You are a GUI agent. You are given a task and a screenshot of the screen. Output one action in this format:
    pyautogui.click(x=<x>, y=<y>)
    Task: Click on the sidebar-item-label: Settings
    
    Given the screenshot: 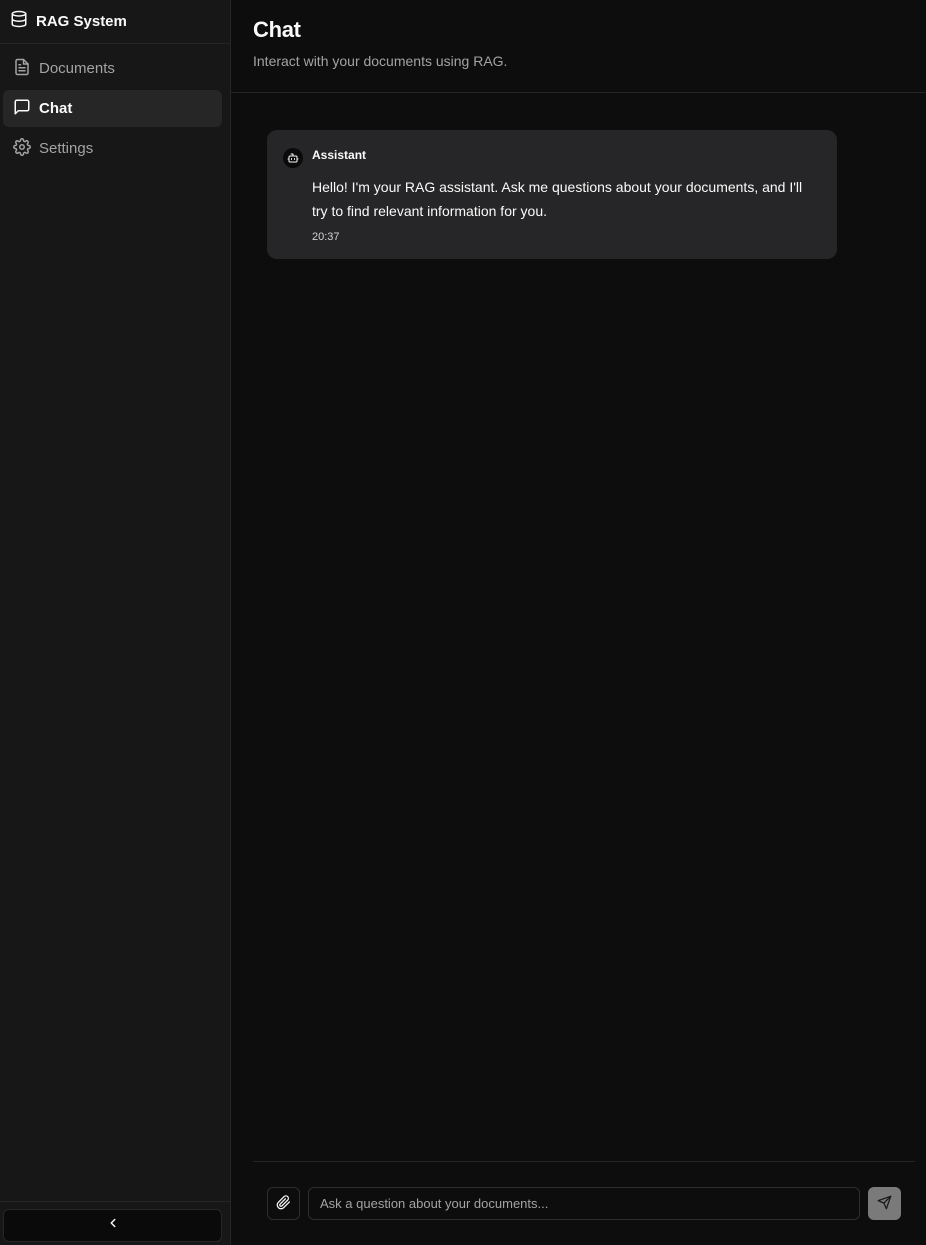 What is the action you would take?
    pyautogui.click(x=66, y=148)
    